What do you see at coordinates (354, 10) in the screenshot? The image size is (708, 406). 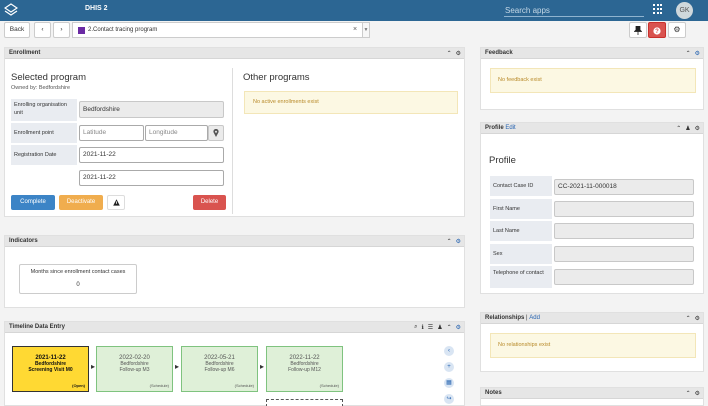 I see `top-bar: DHIS 2 GK` at bounding box center [354, 10].